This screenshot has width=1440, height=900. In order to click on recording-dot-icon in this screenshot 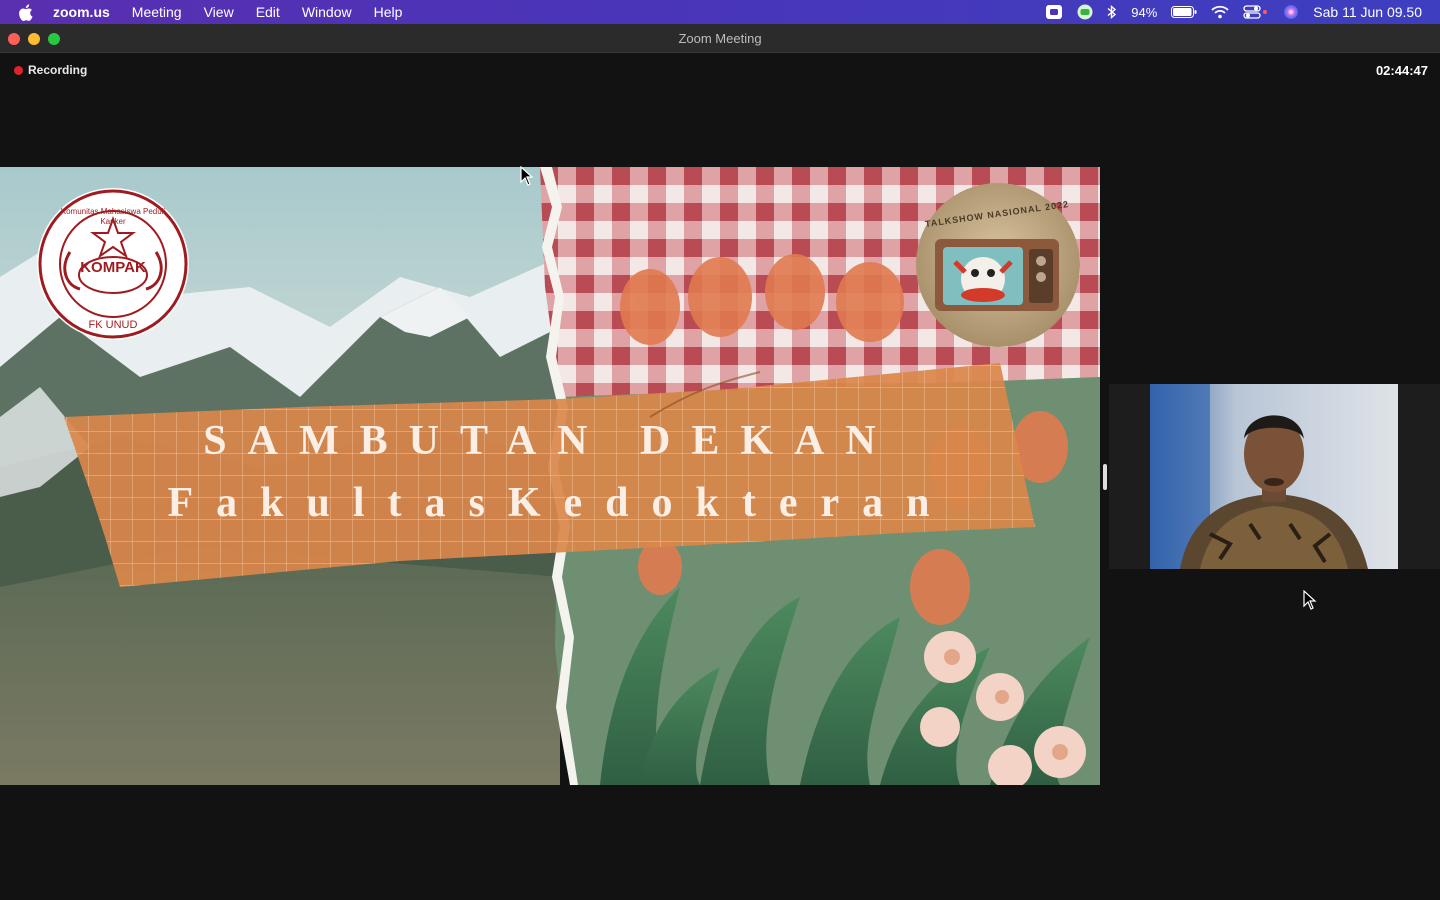, I will do `click(18, 70)`.